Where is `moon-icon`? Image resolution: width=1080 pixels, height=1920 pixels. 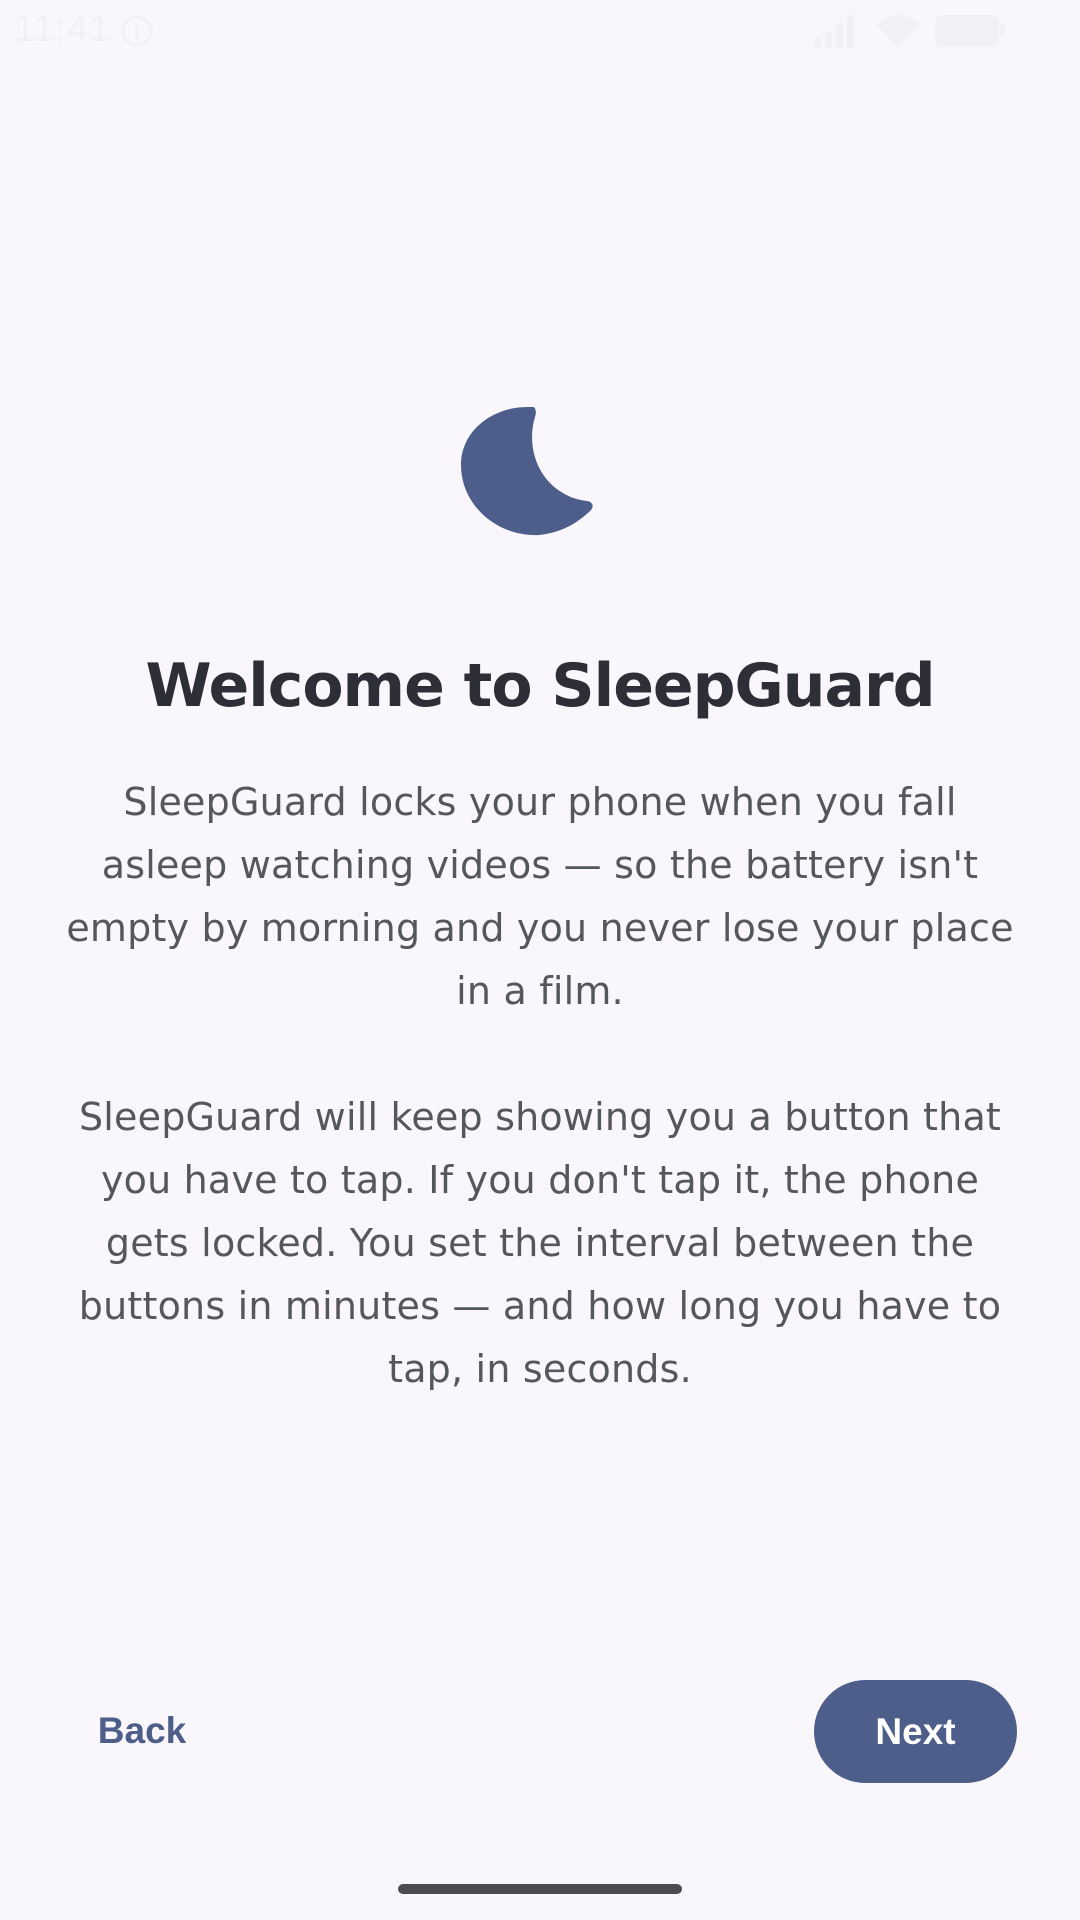
moon-icon is located at coordinates (530, 487).